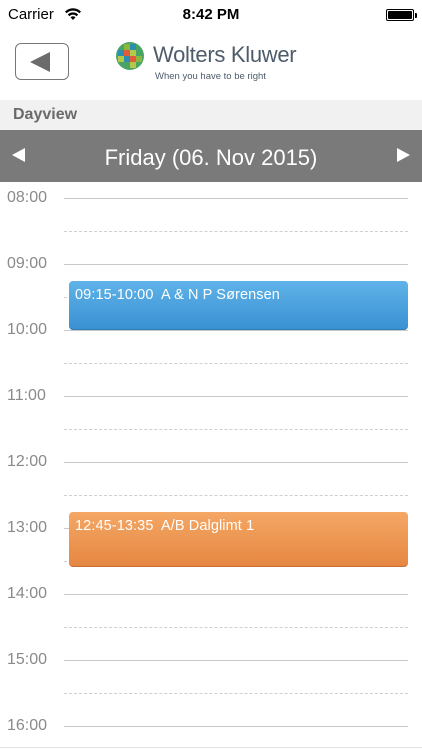  Describe the element at coordinates (27, 725) in the screenshot. I see `hour-label: 16:00` at that location.